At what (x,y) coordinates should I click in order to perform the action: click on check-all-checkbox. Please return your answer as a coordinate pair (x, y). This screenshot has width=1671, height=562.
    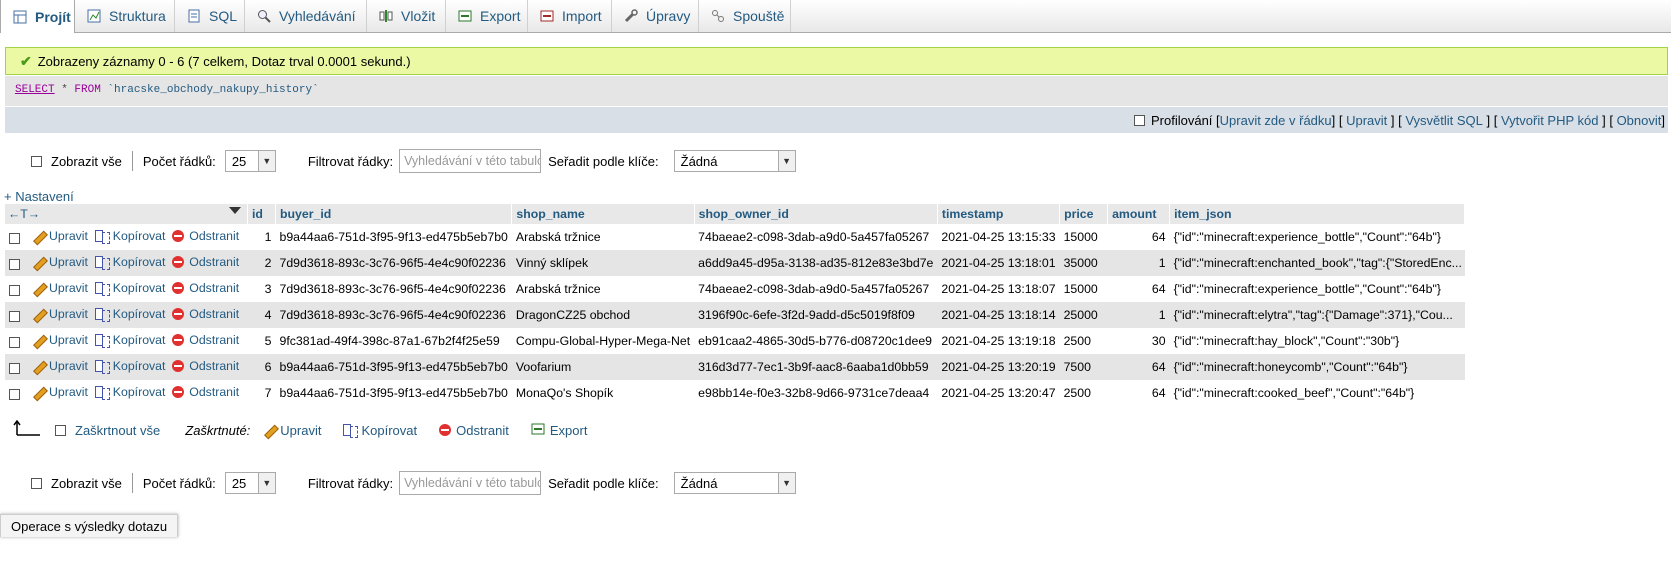
    Looking at the image, I should click on (60, 430).